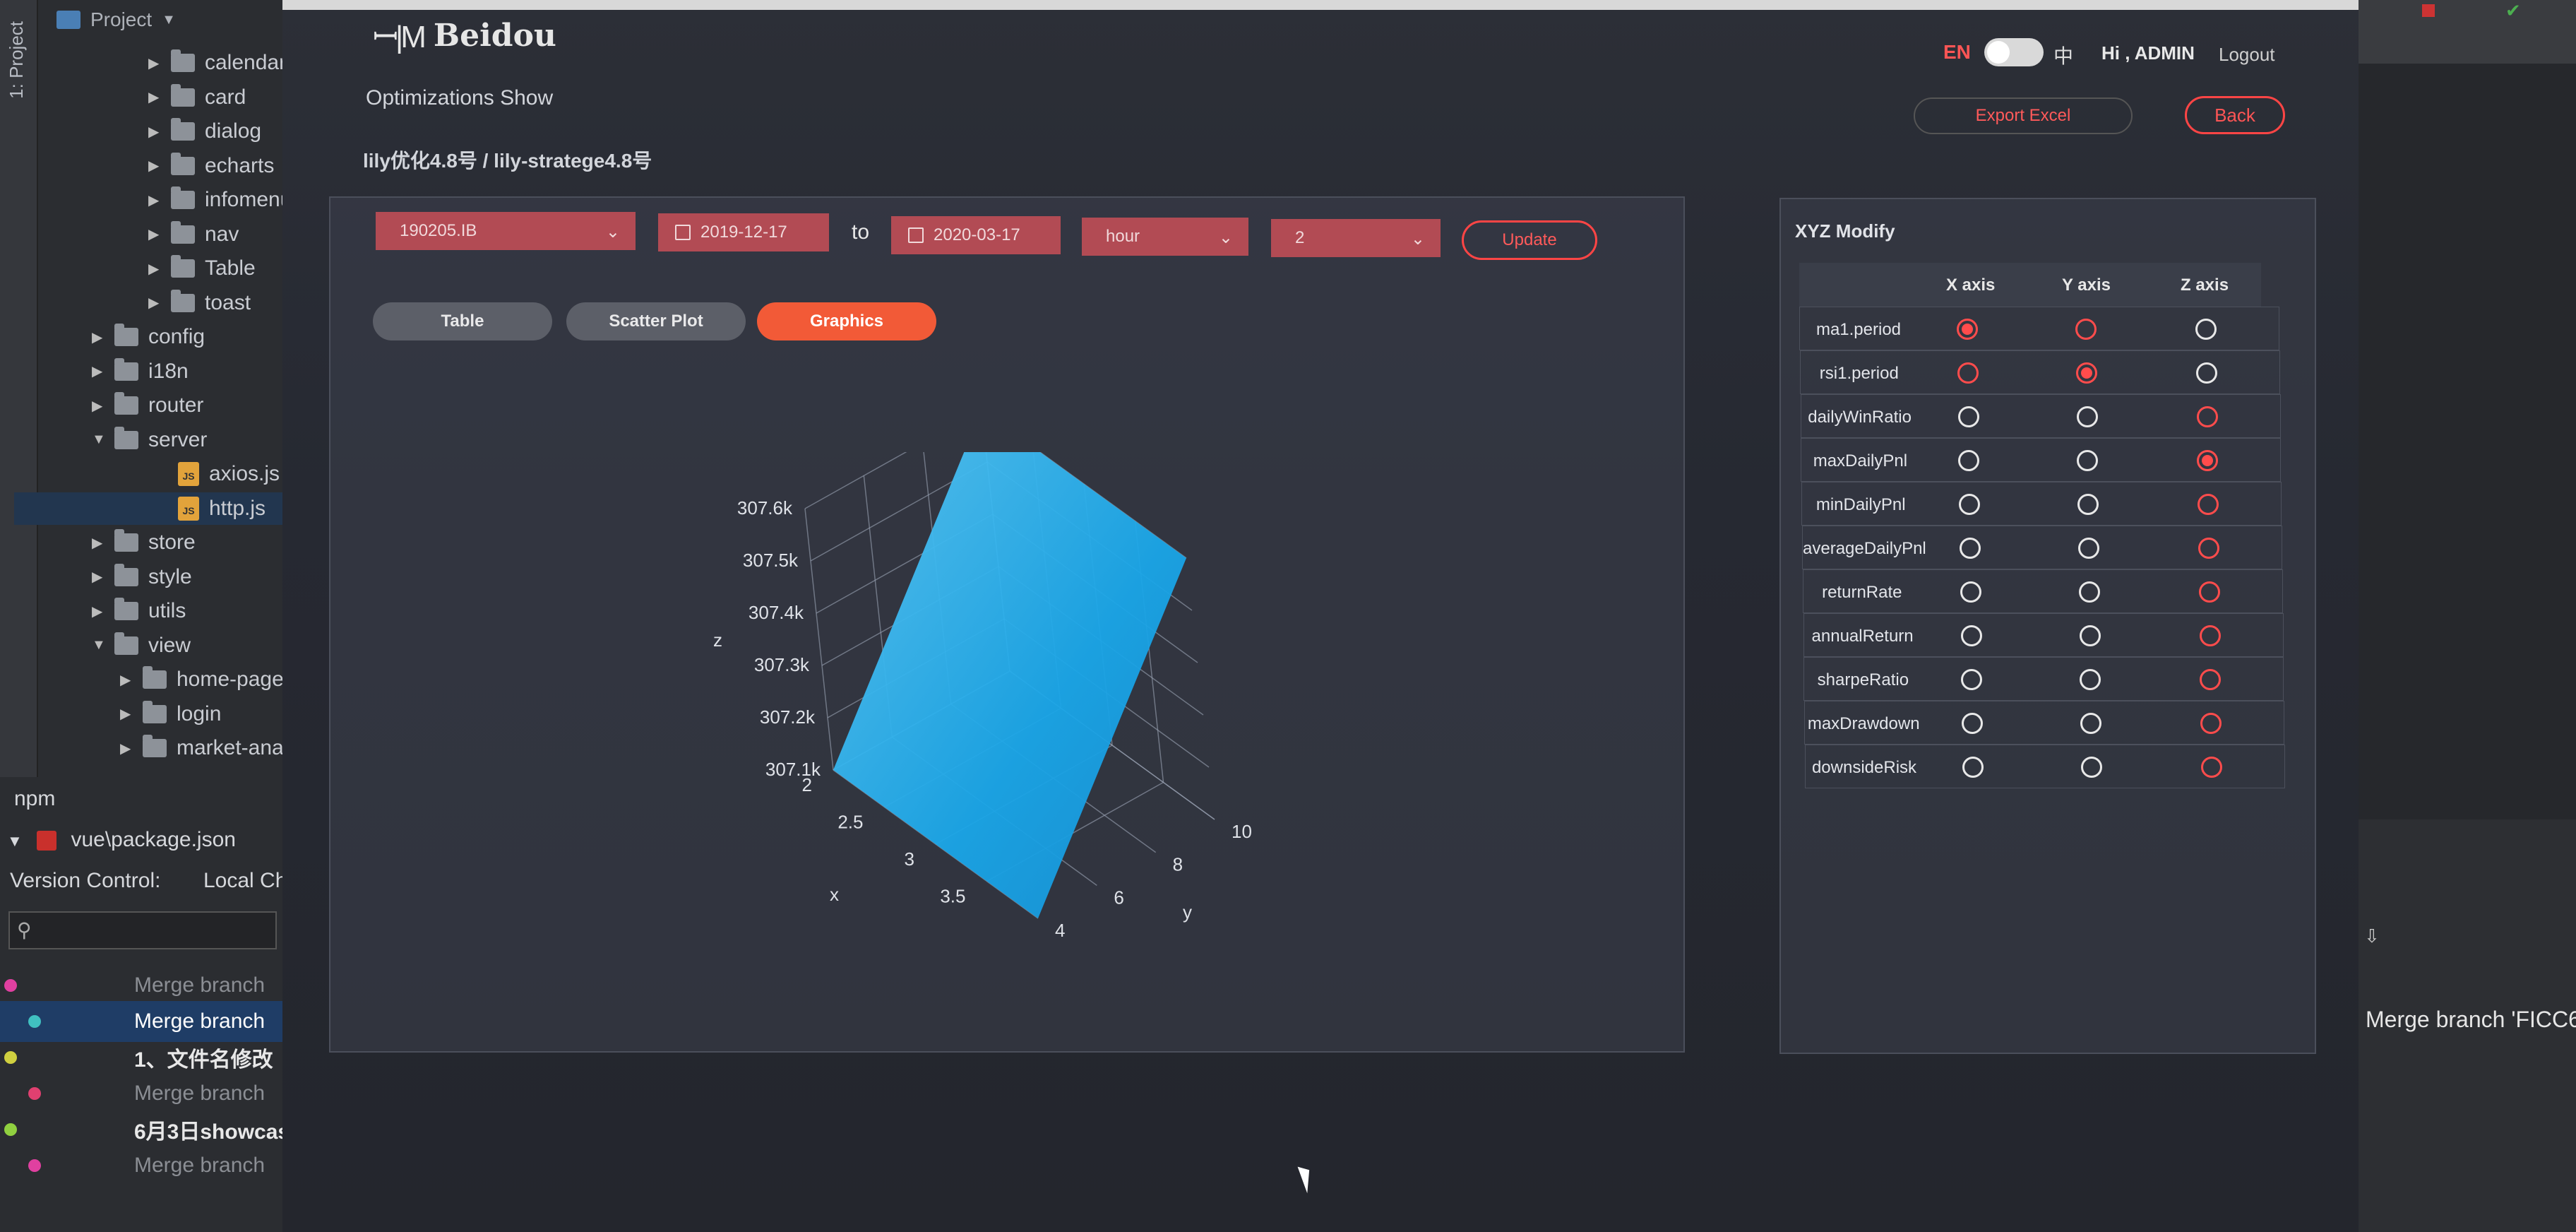 This screenshot has width=2576, height=1232. Describe the element at coordinates (139, 611) in the screenshot. I see `tree-item-utils: ▶ utils` at that location.